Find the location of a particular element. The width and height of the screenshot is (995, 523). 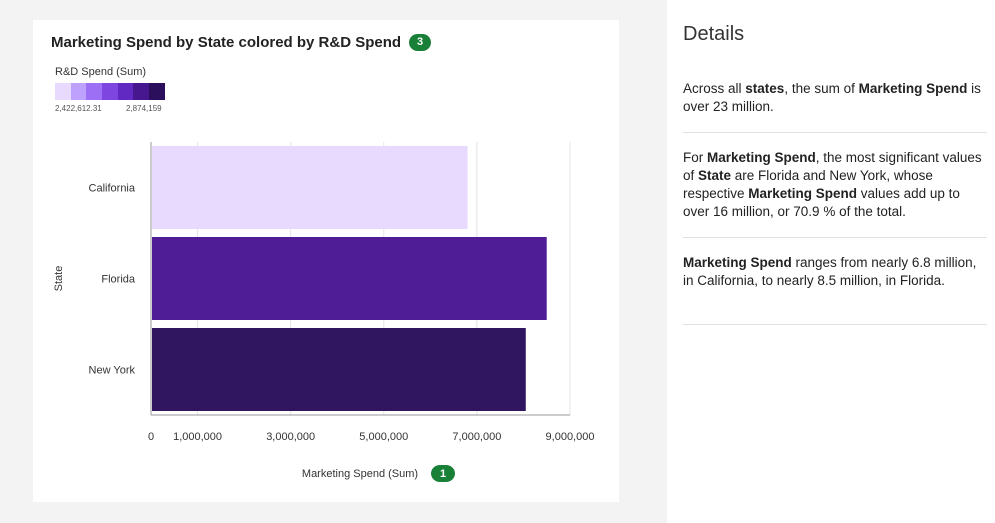

x-axis-badge: 1 is located at coordinates (443, 473).